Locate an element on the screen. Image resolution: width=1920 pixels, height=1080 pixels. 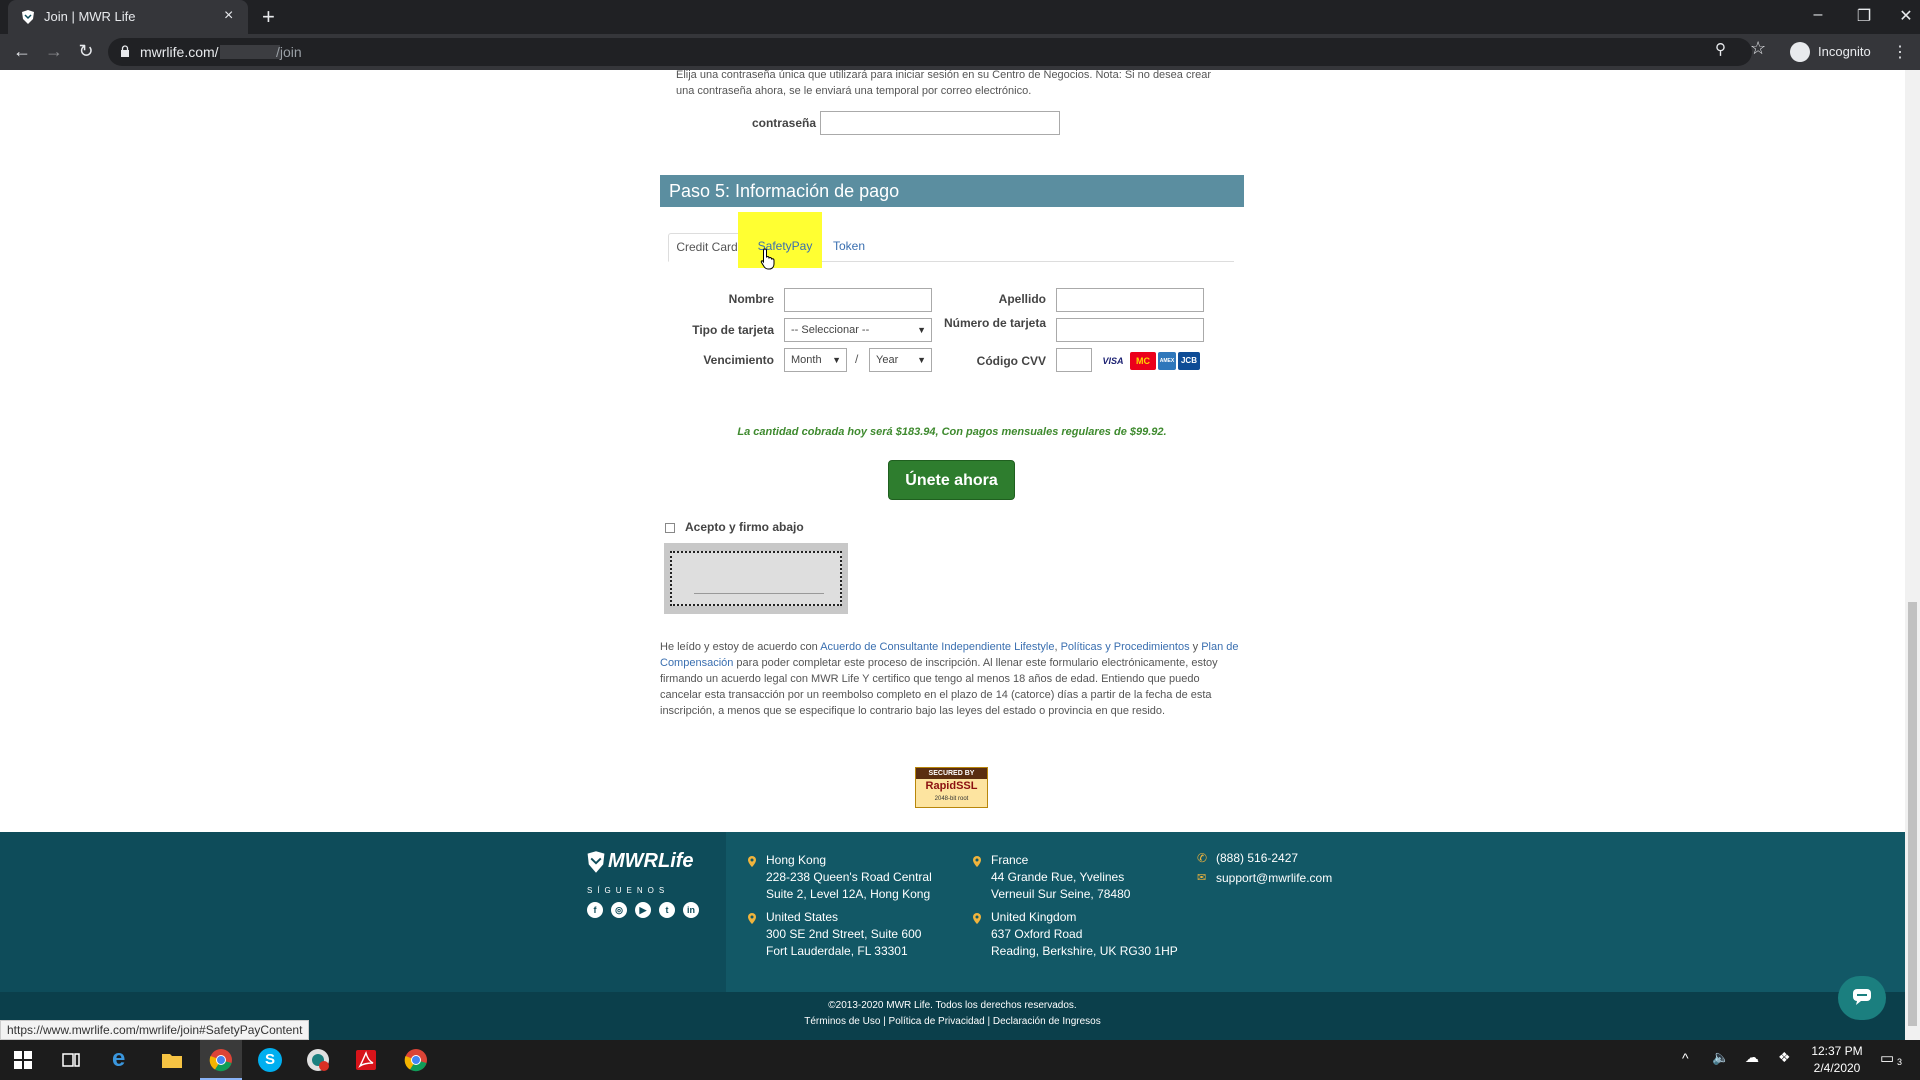
hand-cursor-icon is located at coordinates (767, 259).